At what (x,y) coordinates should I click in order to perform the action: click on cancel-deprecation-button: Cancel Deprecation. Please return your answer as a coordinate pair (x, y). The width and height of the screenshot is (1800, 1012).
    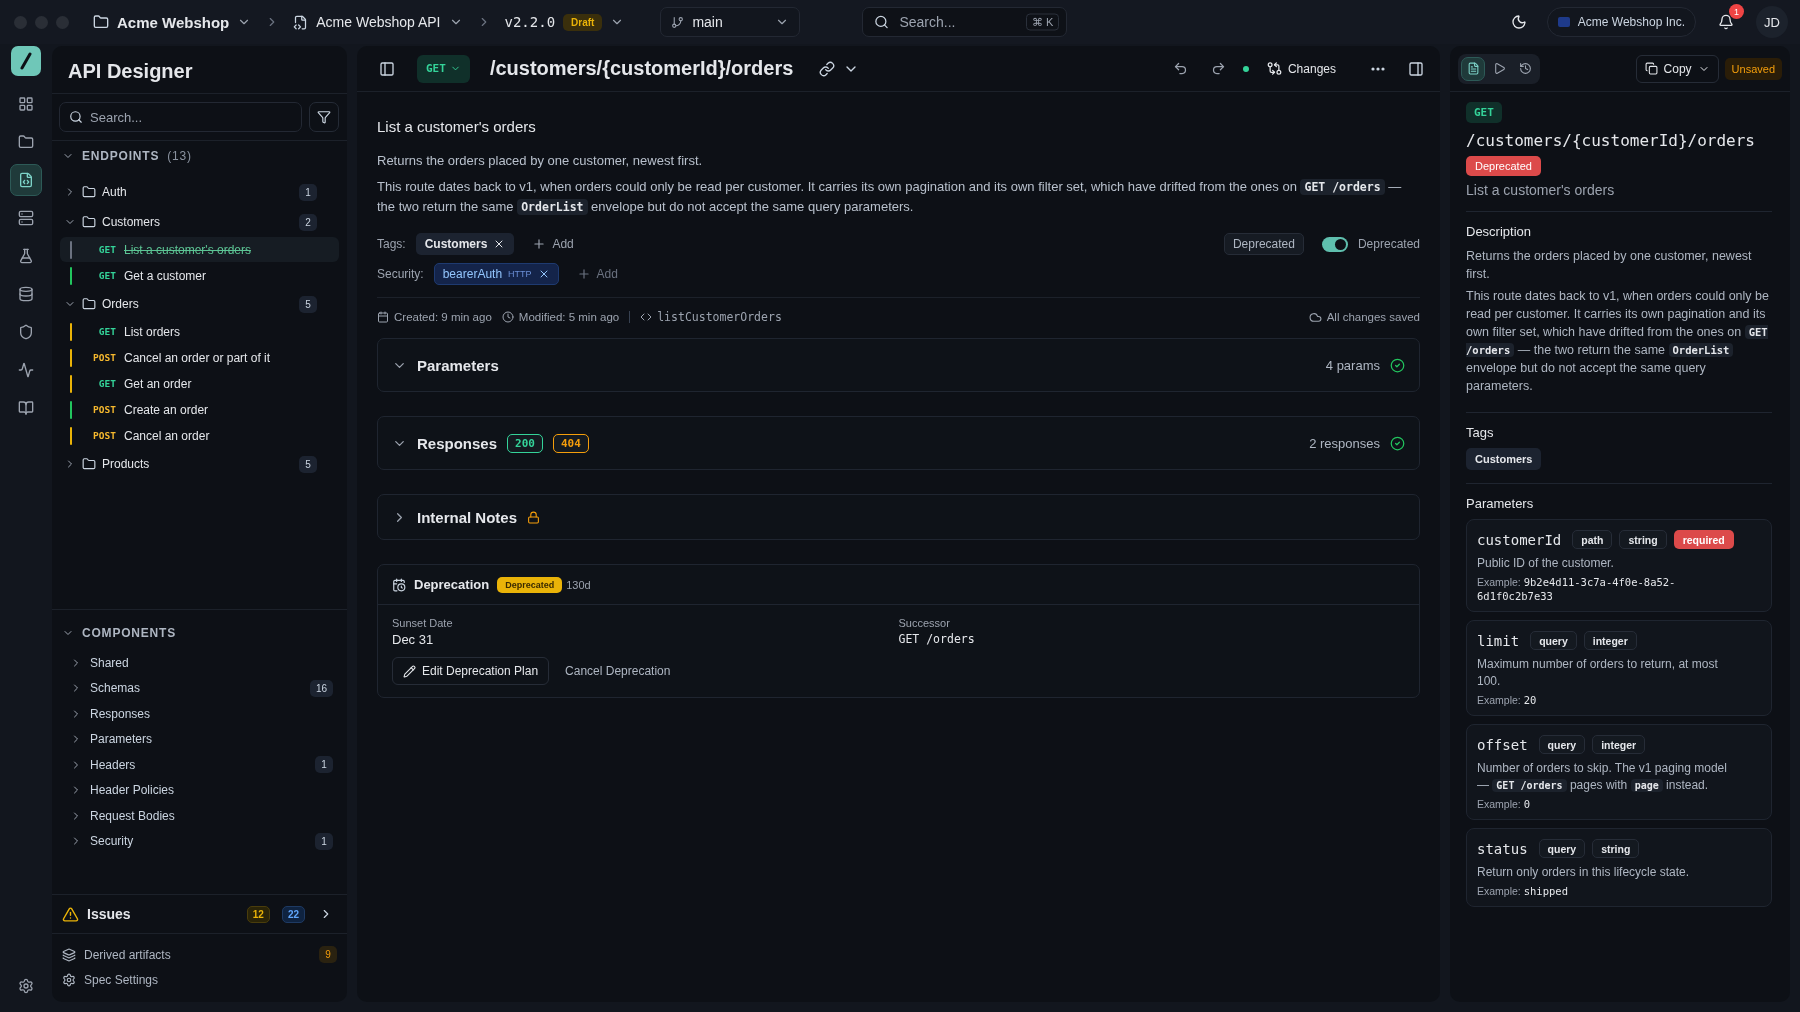
    Looking at the image, I should click on (618, 671).